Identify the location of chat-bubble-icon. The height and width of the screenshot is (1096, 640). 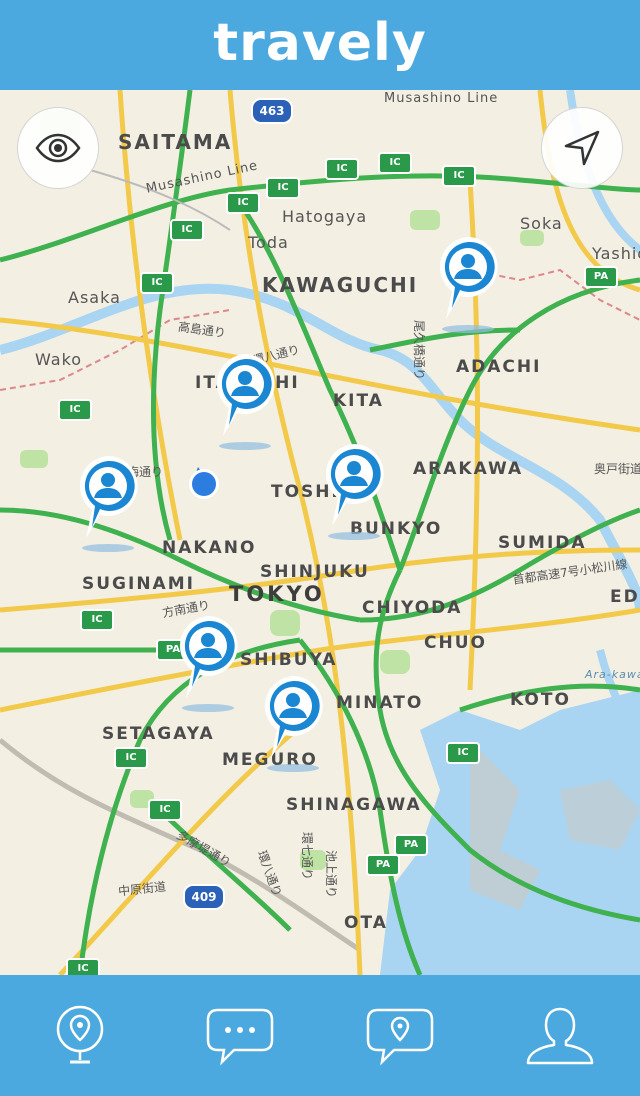
(240, 1037).